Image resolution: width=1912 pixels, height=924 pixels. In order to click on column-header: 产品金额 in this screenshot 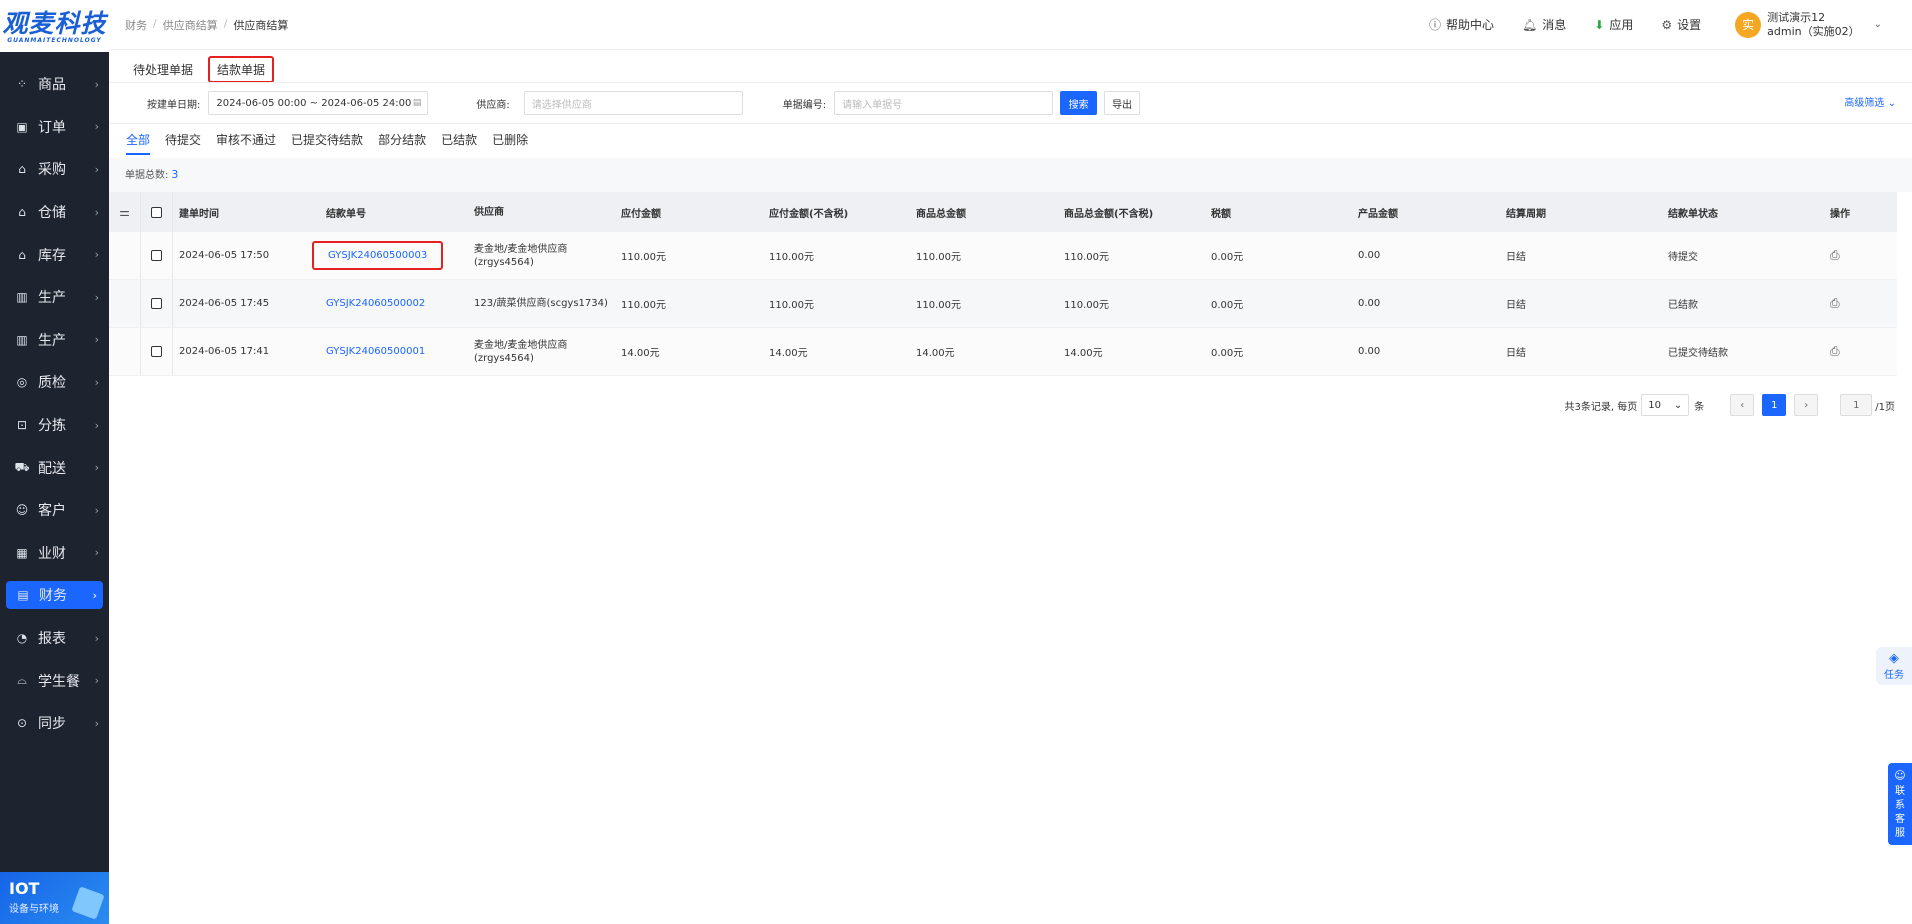, I will do `click(1378, 214)`.